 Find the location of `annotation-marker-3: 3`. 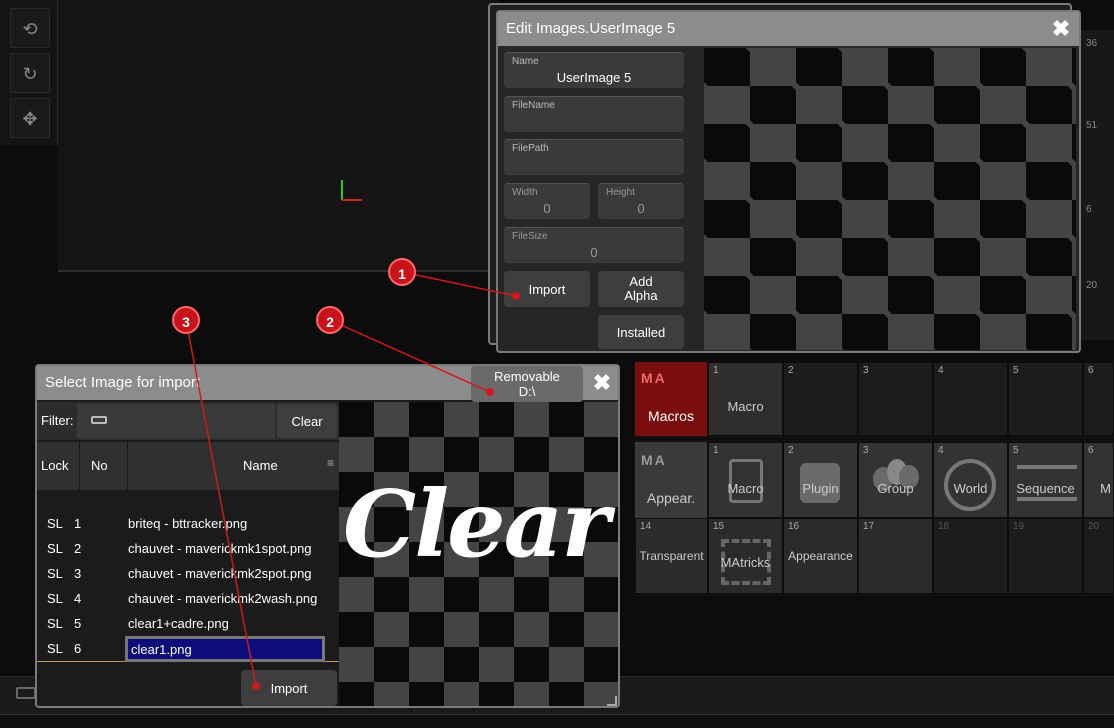

annotation-marker-3: 3 is located at coordinates (186, 320).